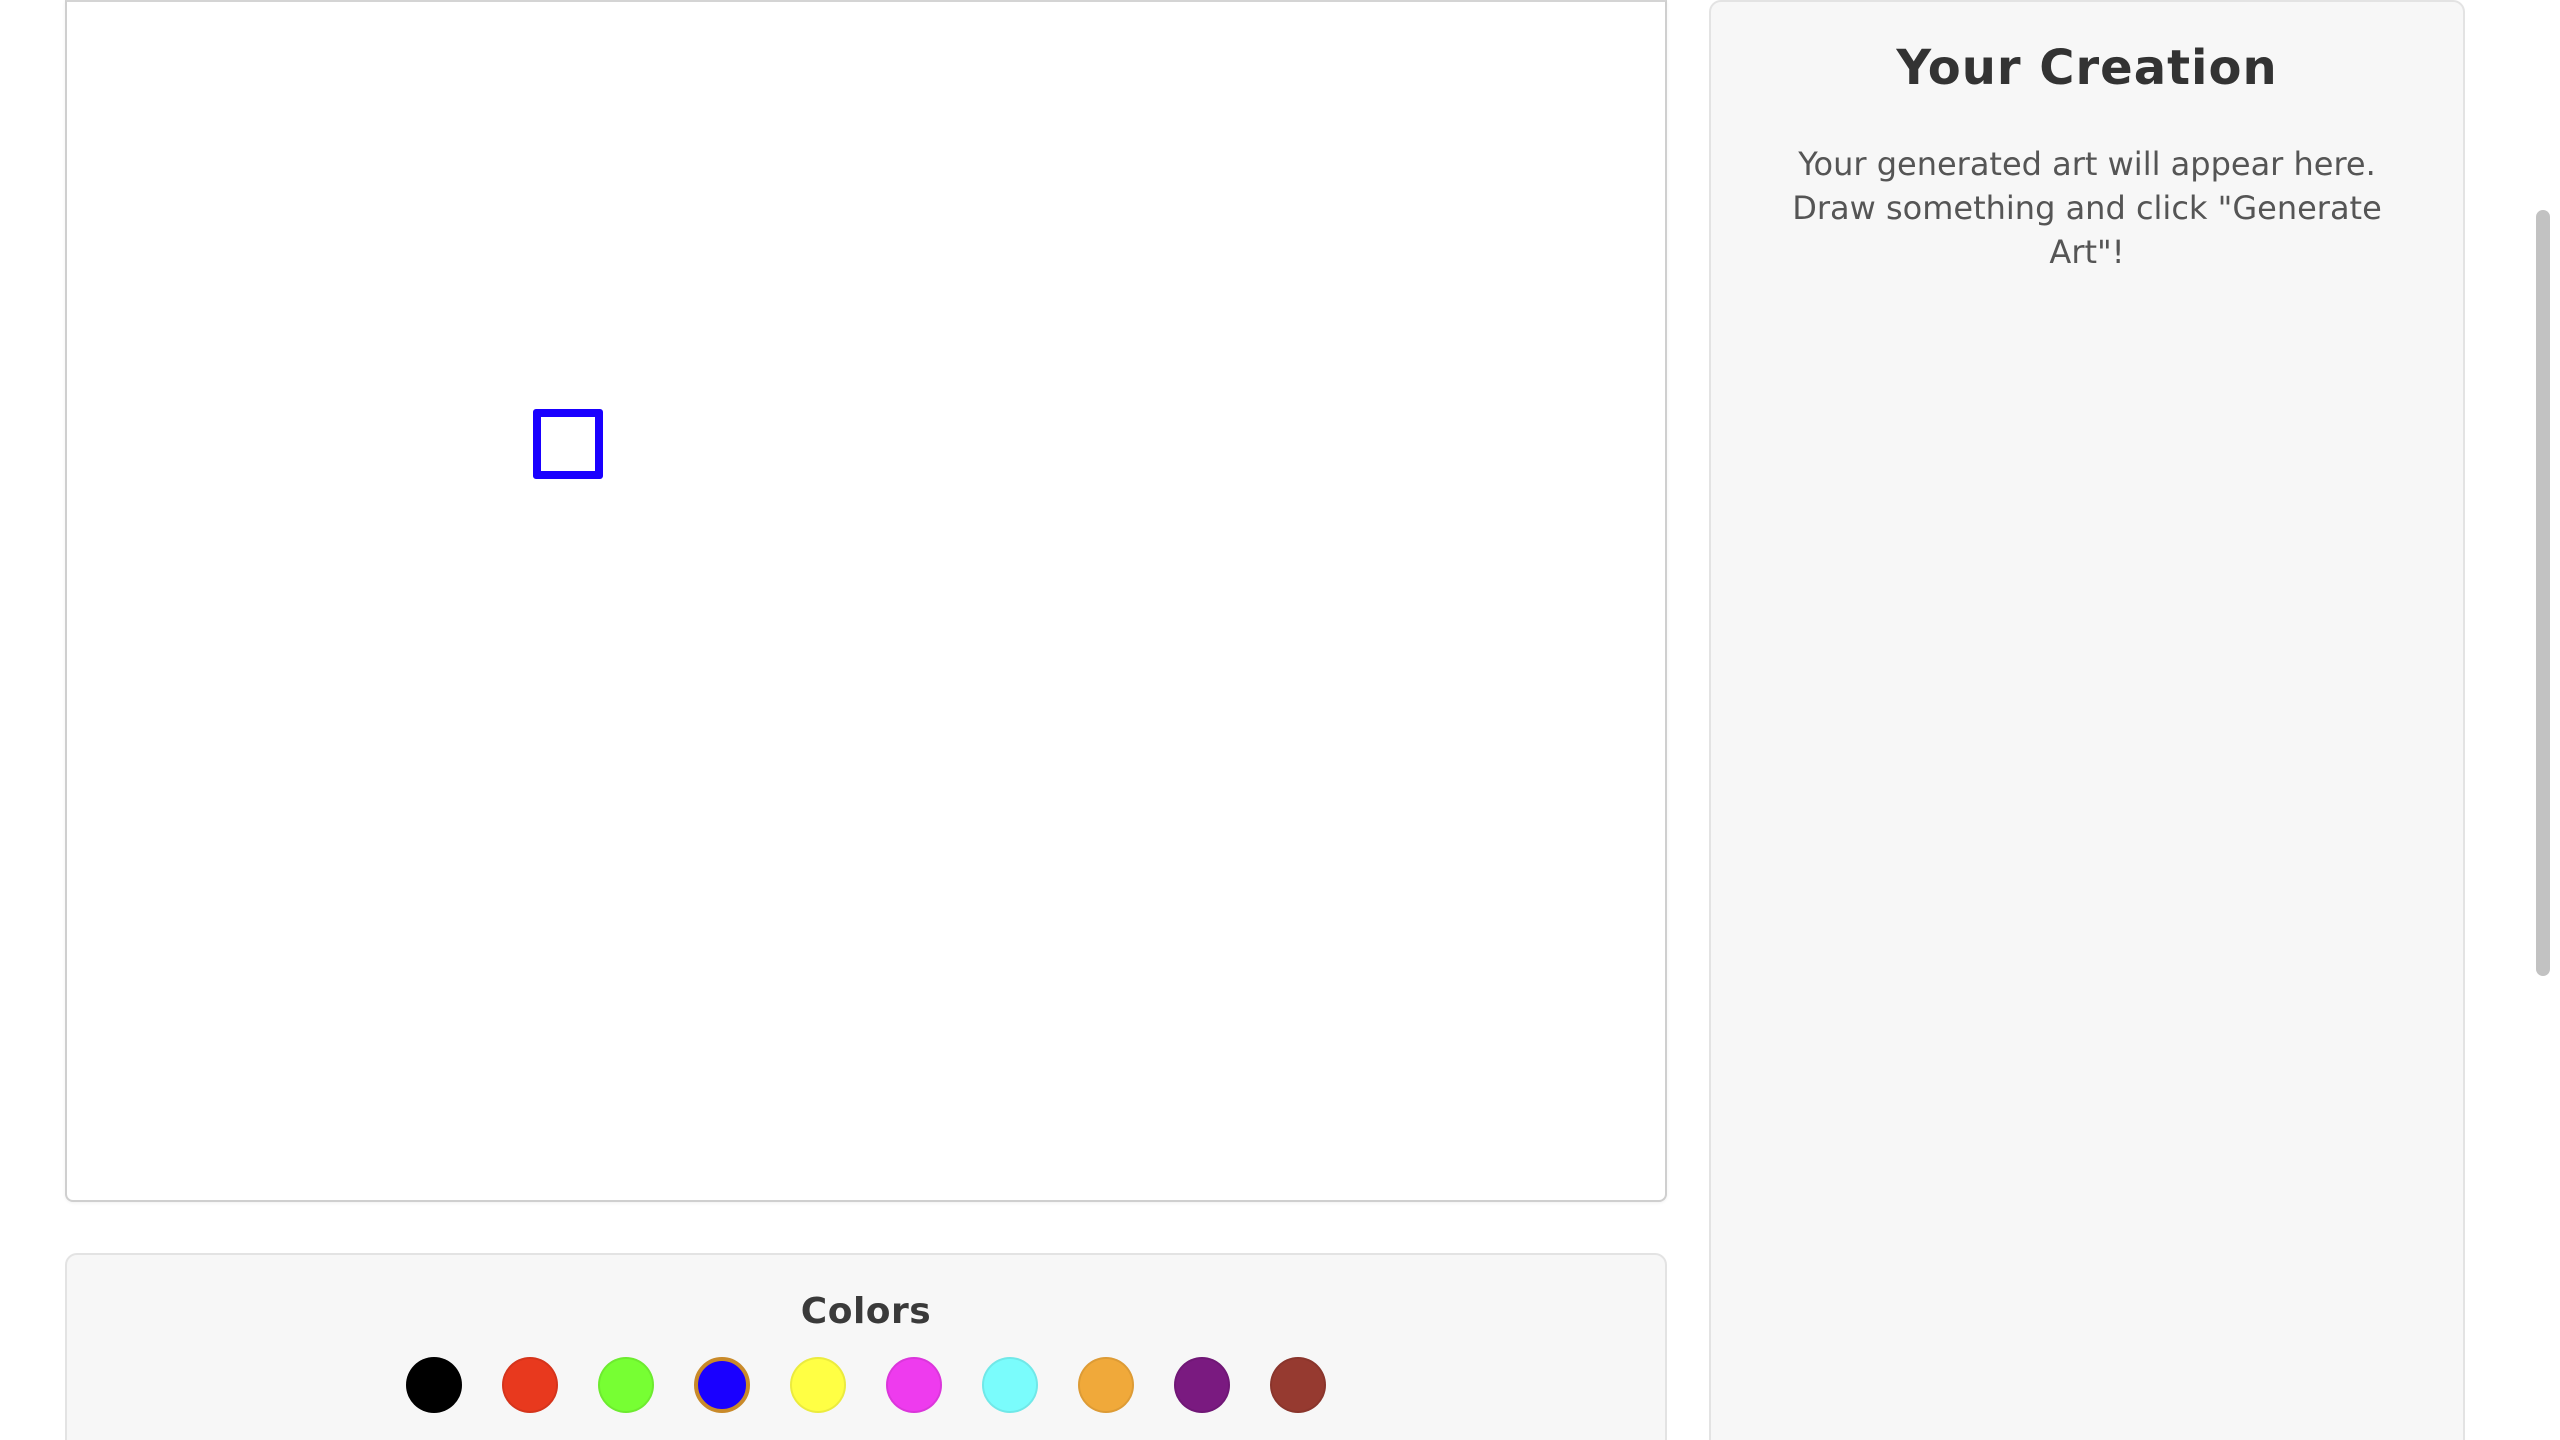 The image size is (2560, 1440). Describe the element at coordinates (914, 1385) in the screenshot. I see `color-swatch-magenta` at that location.